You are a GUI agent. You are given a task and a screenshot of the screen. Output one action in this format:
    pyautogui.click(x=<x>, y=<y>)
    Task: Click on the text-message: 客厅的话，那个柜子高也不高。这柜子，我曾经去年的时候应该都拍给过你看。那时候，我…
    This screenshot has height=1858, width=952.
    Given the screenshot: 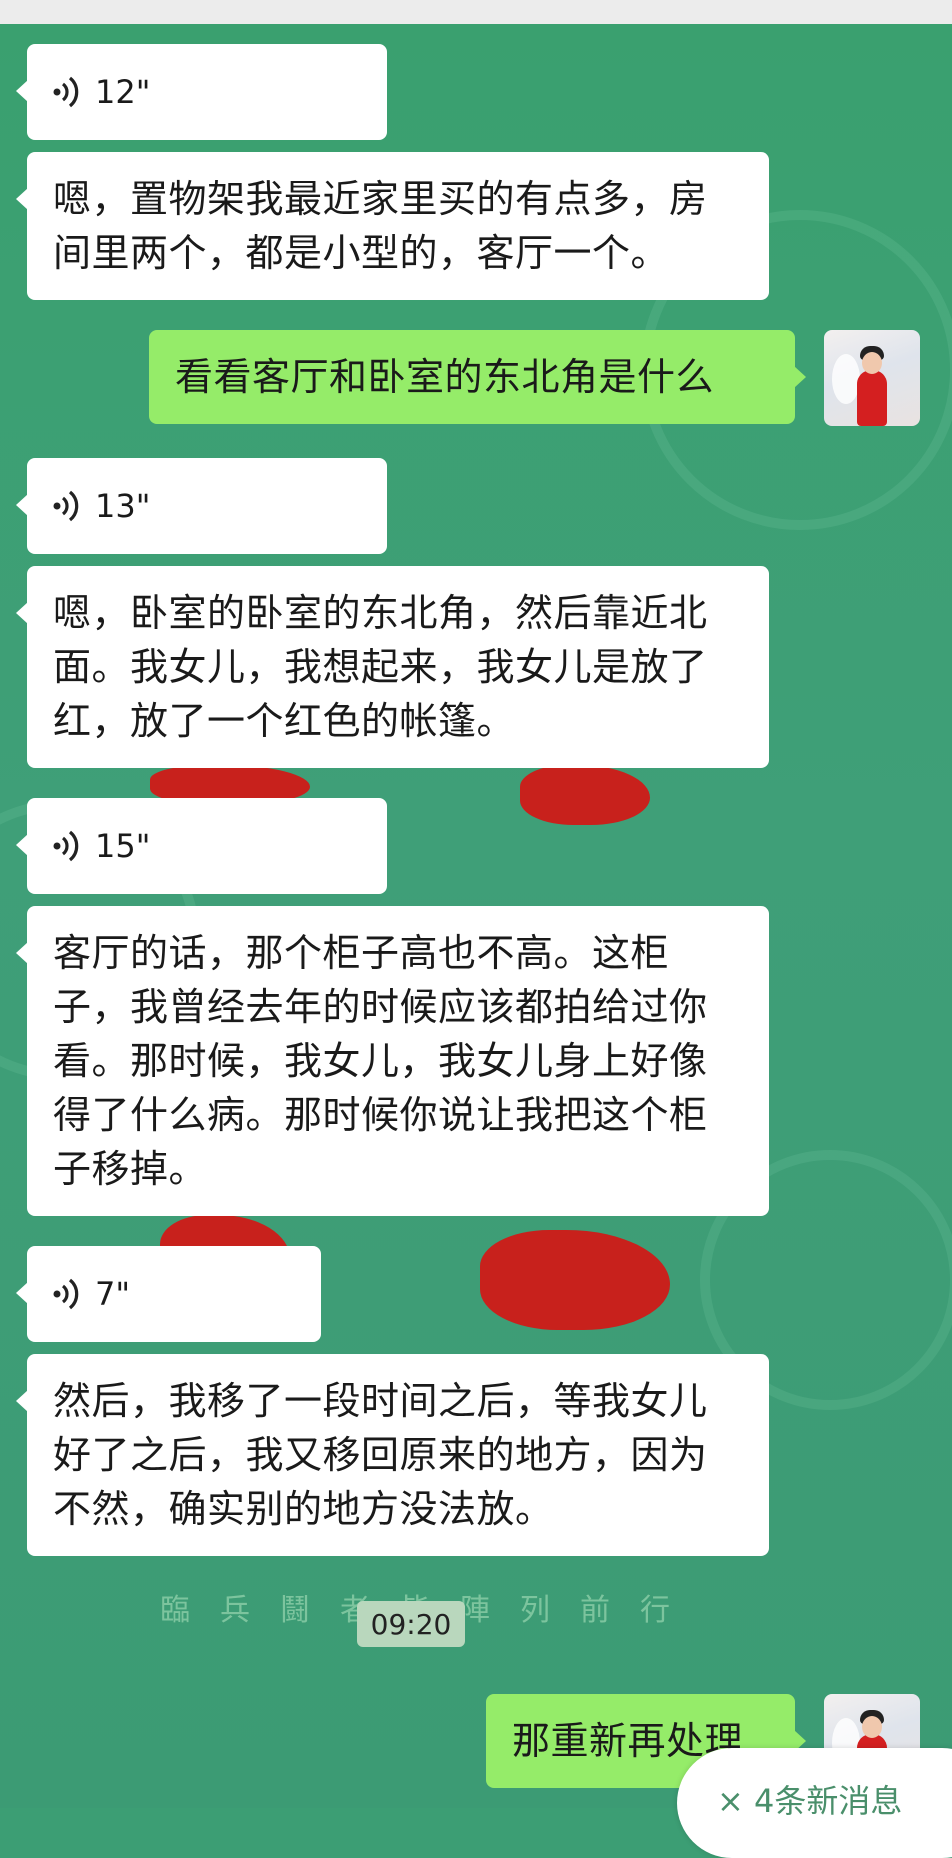 What is the action you would take?
    pyautogui.click(x=392, y=1061)
    